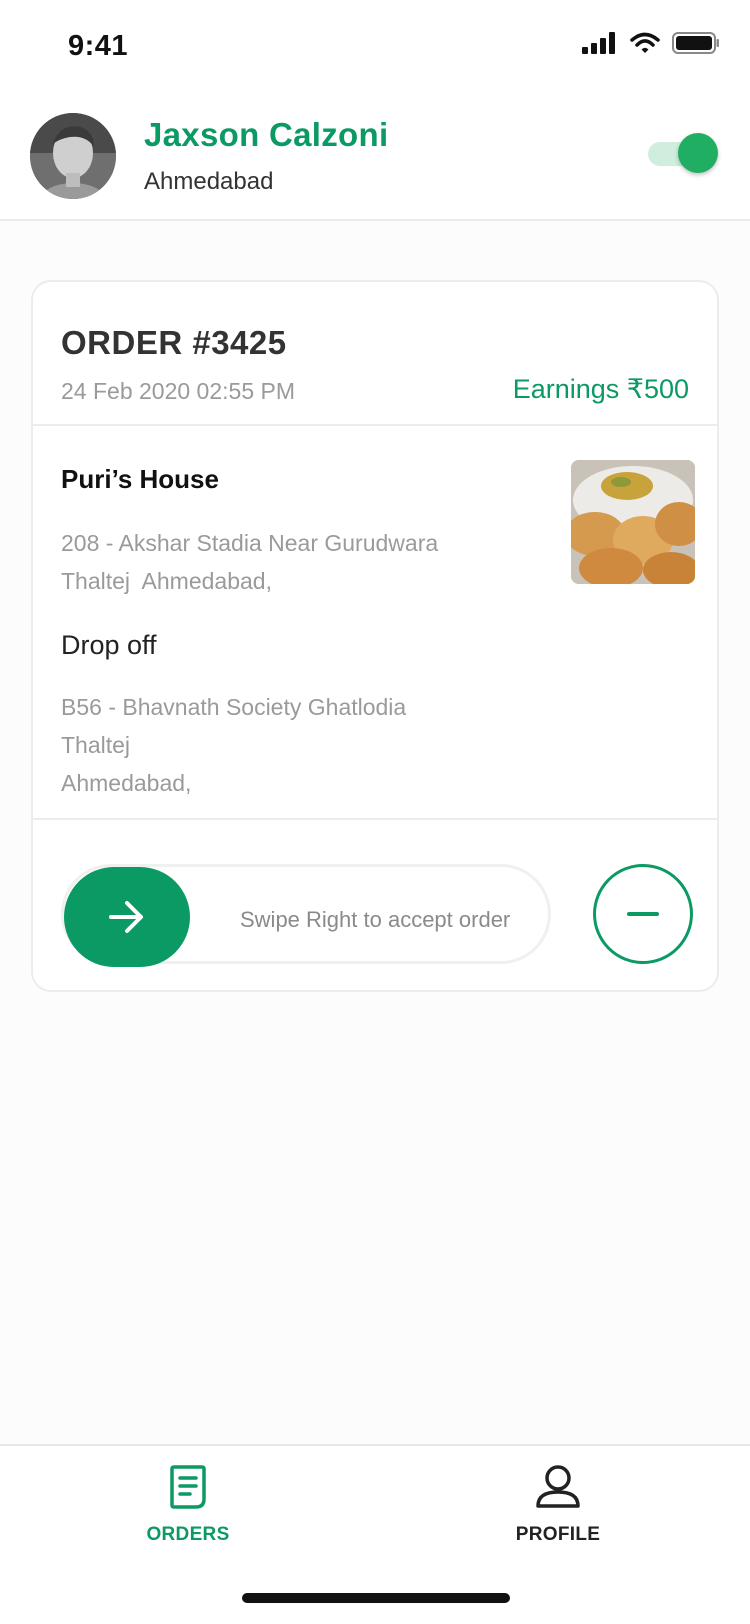 The height and width of the screenshot is (1624, 750). Describe the element at coordinates (174, 342) in the screenshot. I see `order-number: ORDER #3425` at that location.